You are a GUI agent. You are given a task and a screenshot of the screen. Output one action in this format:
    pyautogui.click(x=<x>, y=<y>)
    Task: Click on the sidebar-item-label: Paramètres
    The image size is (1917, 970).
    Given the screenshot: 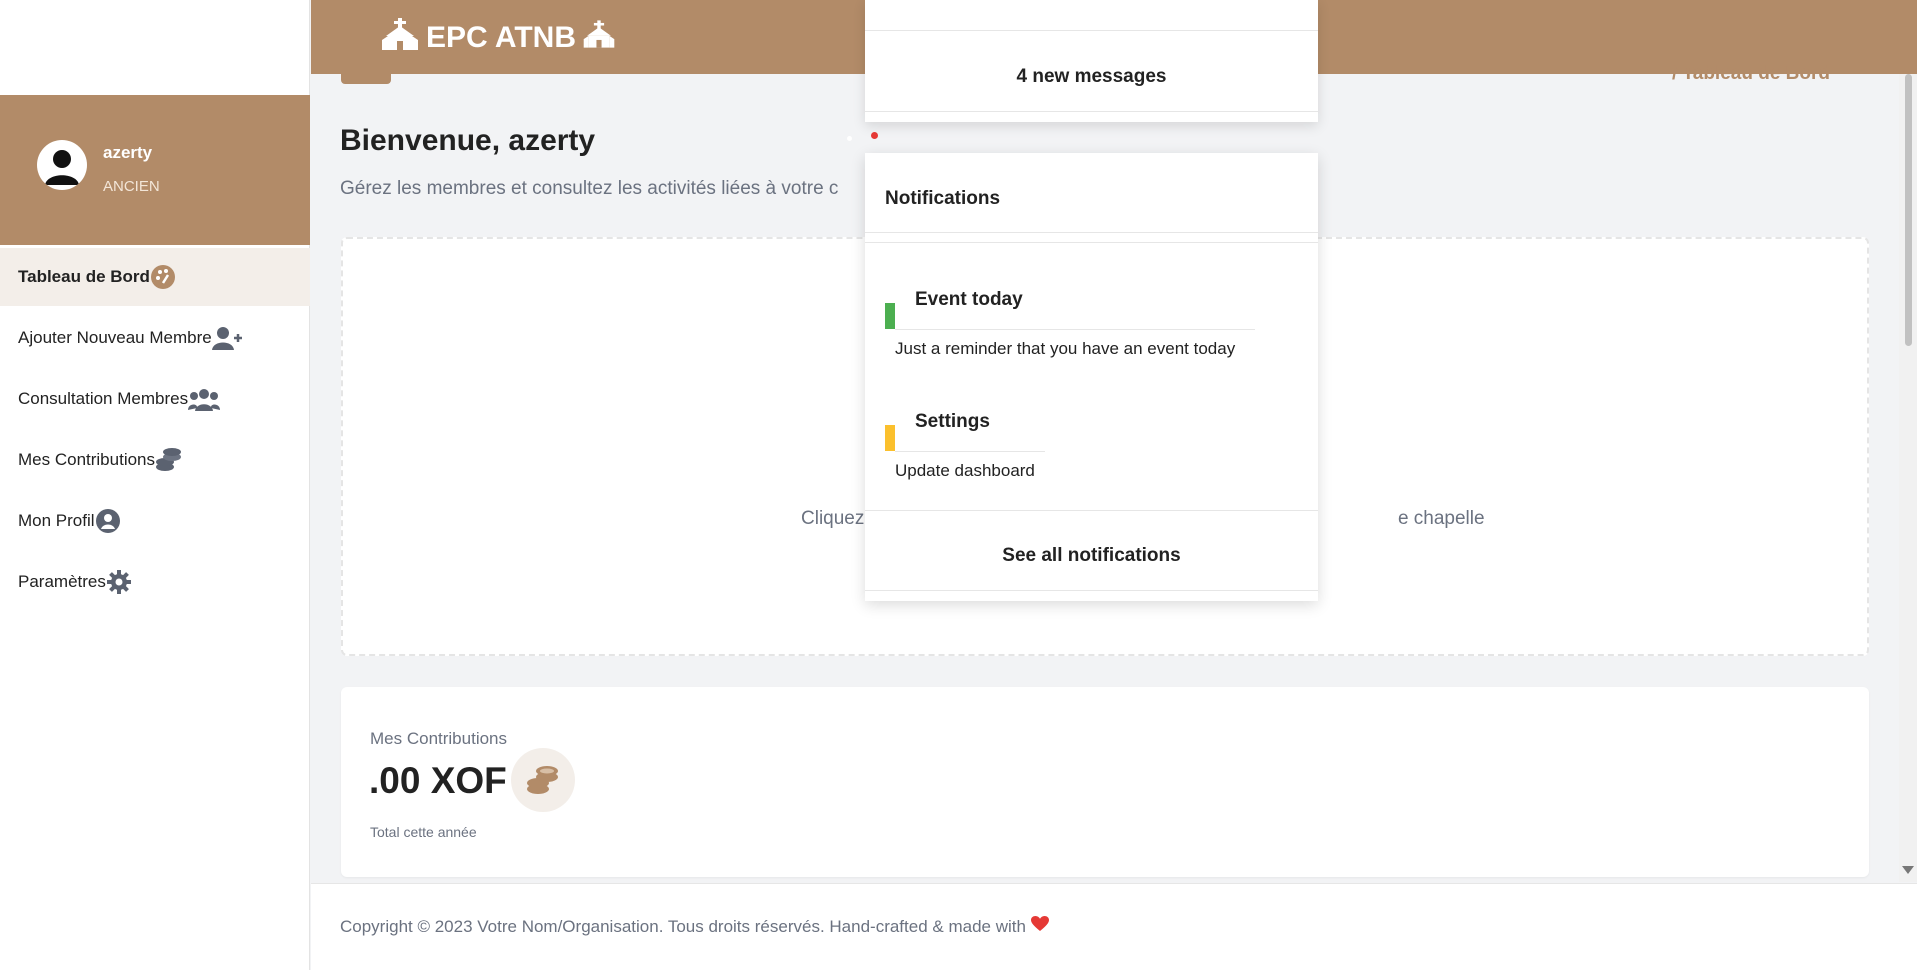 What is the action you would take?
    pyautogui.click(x=62, y=581)
    